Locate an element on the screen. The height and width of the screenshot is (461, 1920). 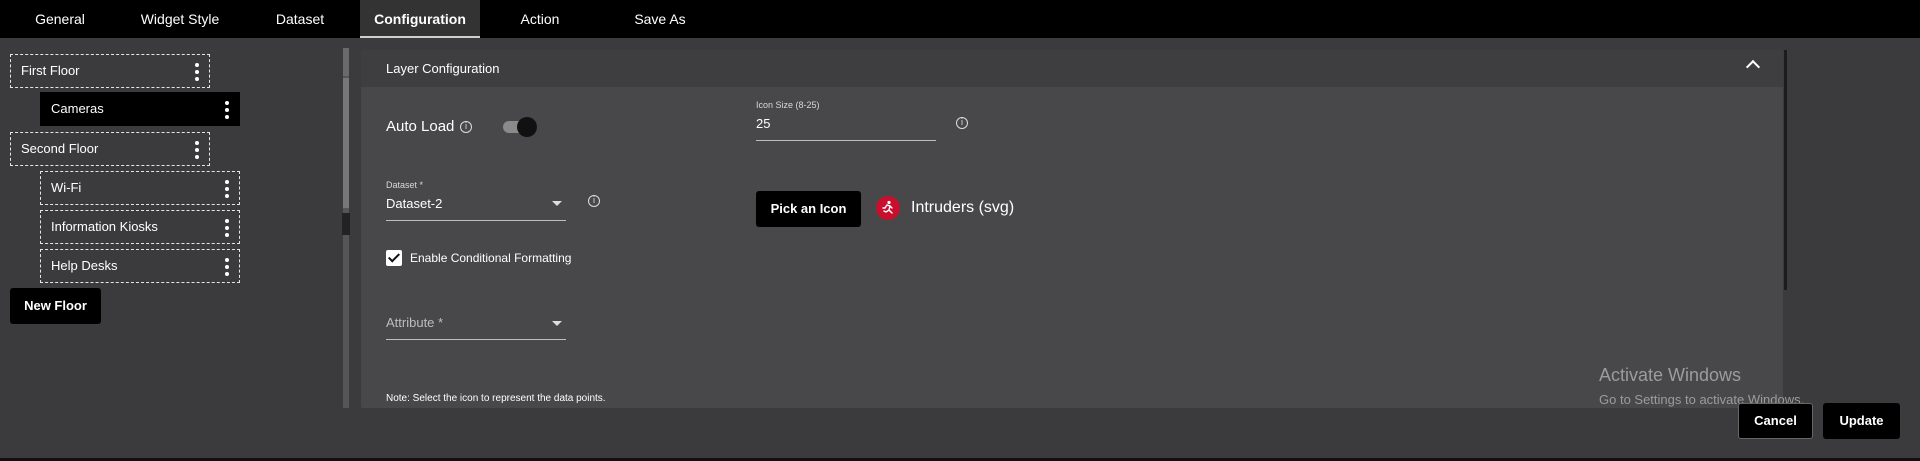
pane-splitter is located at coordinates (346, 228).